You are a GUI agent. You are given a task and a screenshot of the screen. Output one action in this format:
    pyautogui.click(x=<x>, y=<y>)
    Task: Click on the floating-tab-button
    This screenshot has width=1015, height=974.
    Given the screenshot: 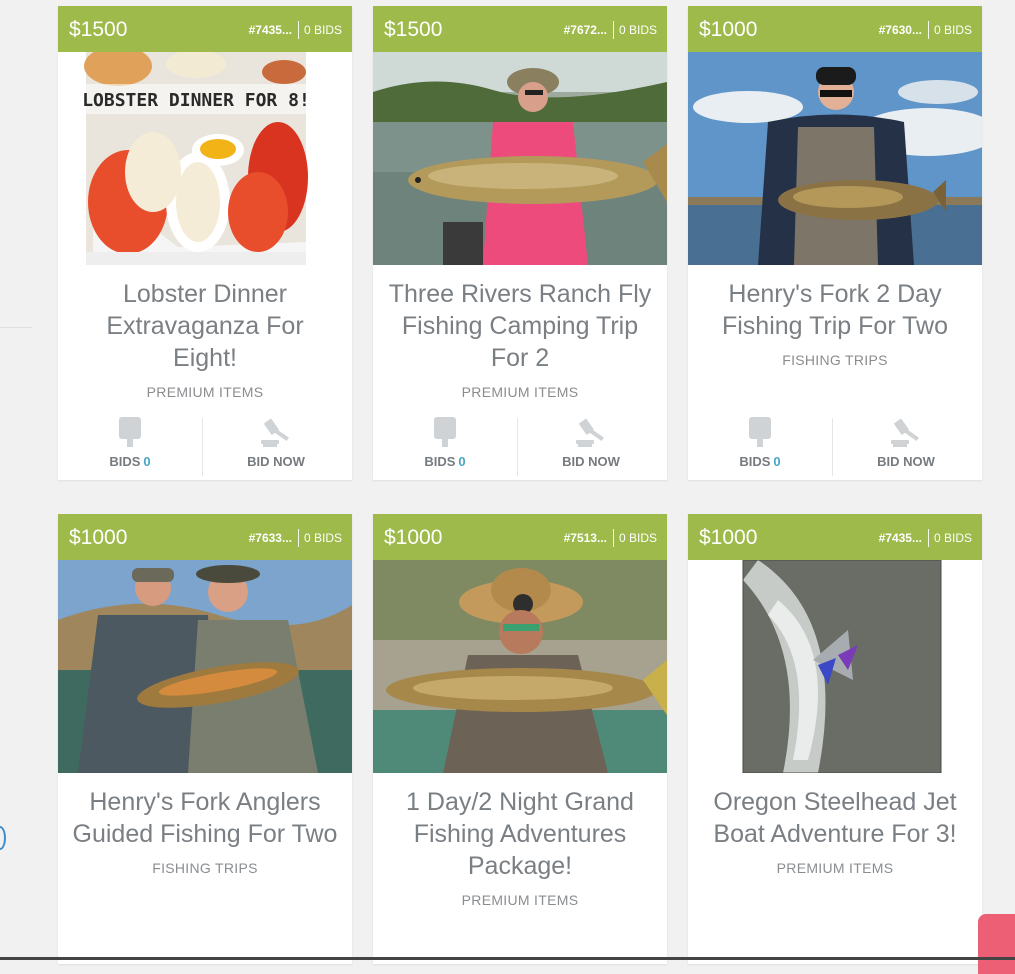 What is the action you would take?
    pyautogui.click(x=996, y=944)
    